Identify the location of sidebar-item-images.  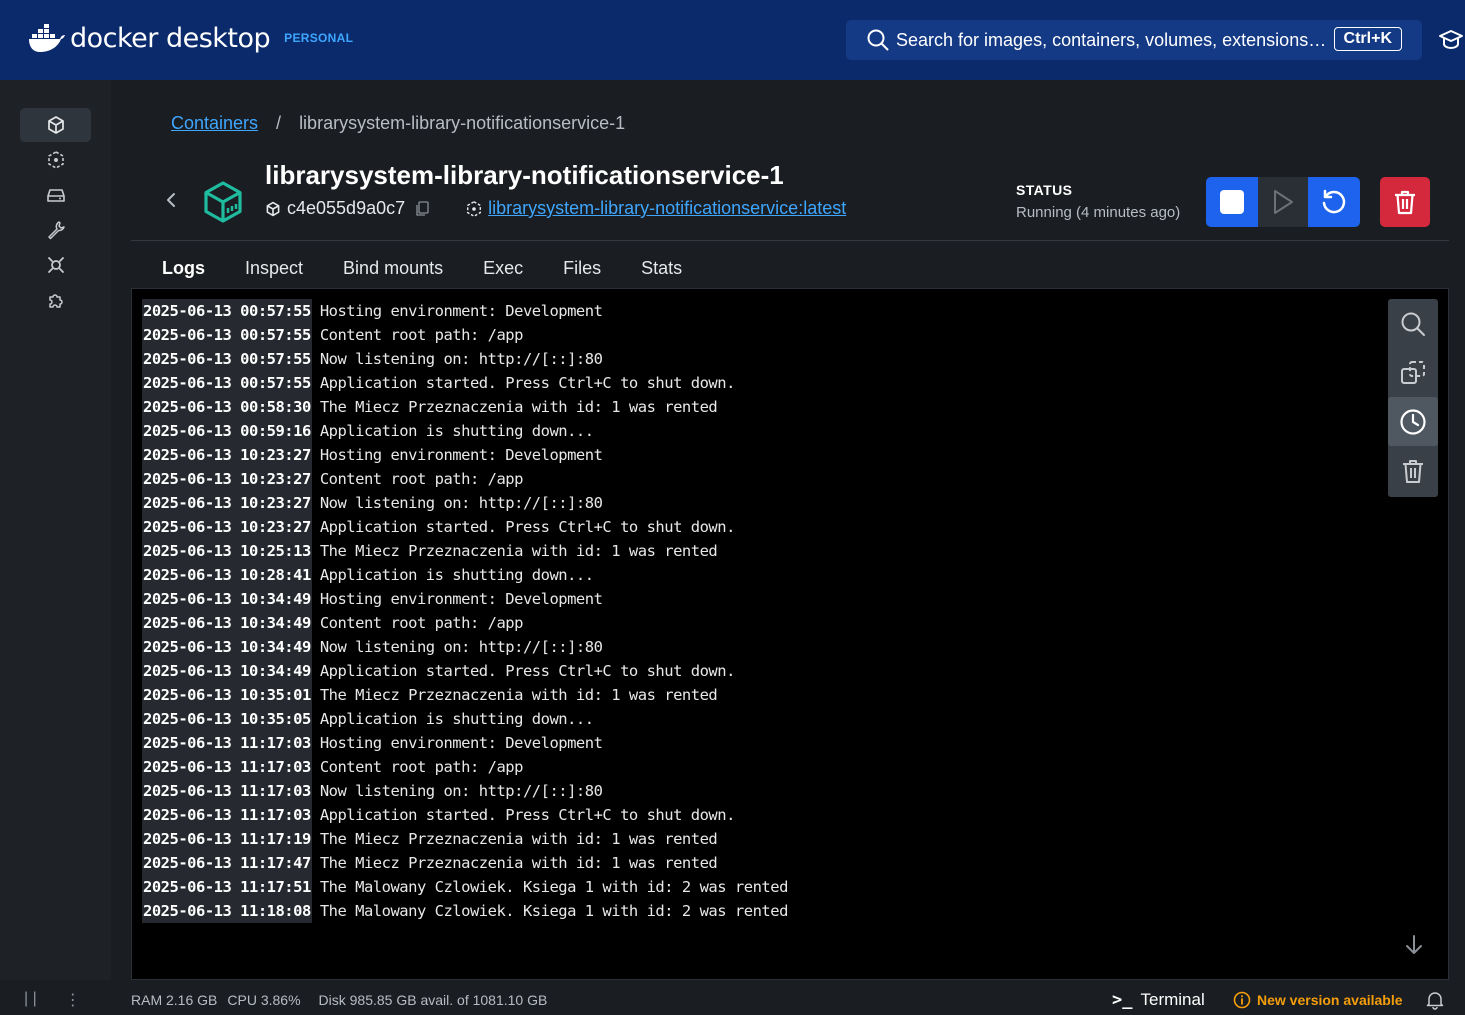
(55, 160).